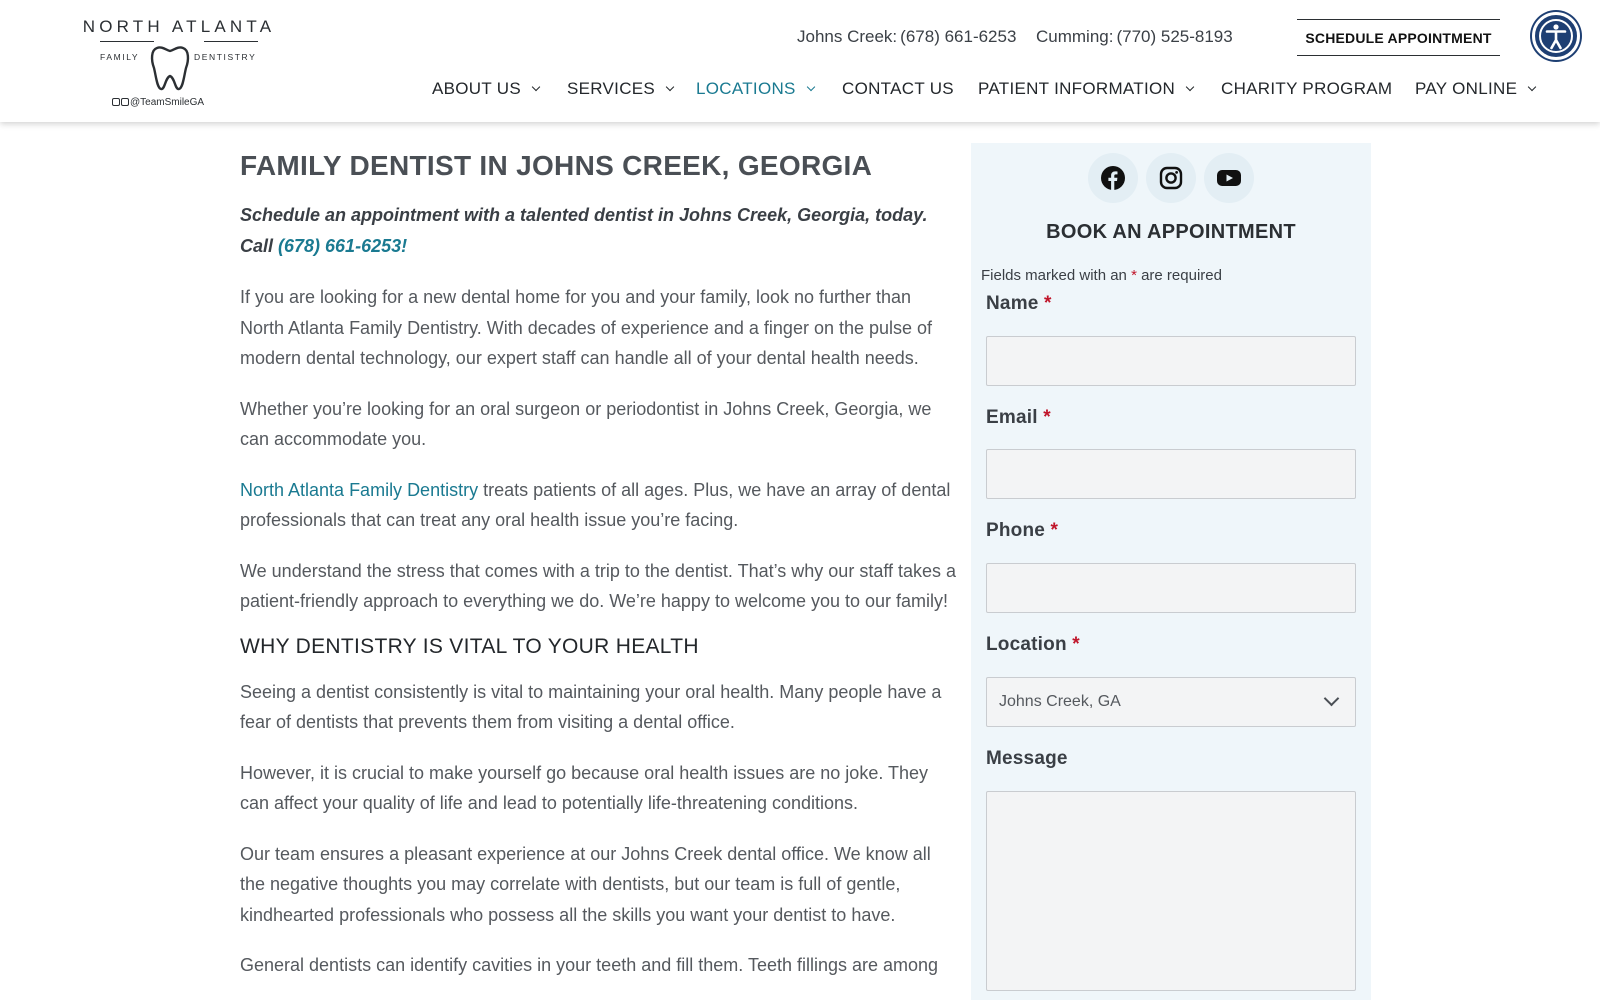 This screenshot has height=1000, width=1600. What do you see at coordinates (1556, 36) in the screenshot?
I see `accessibility-icon` at bounding box center [1556, 36].